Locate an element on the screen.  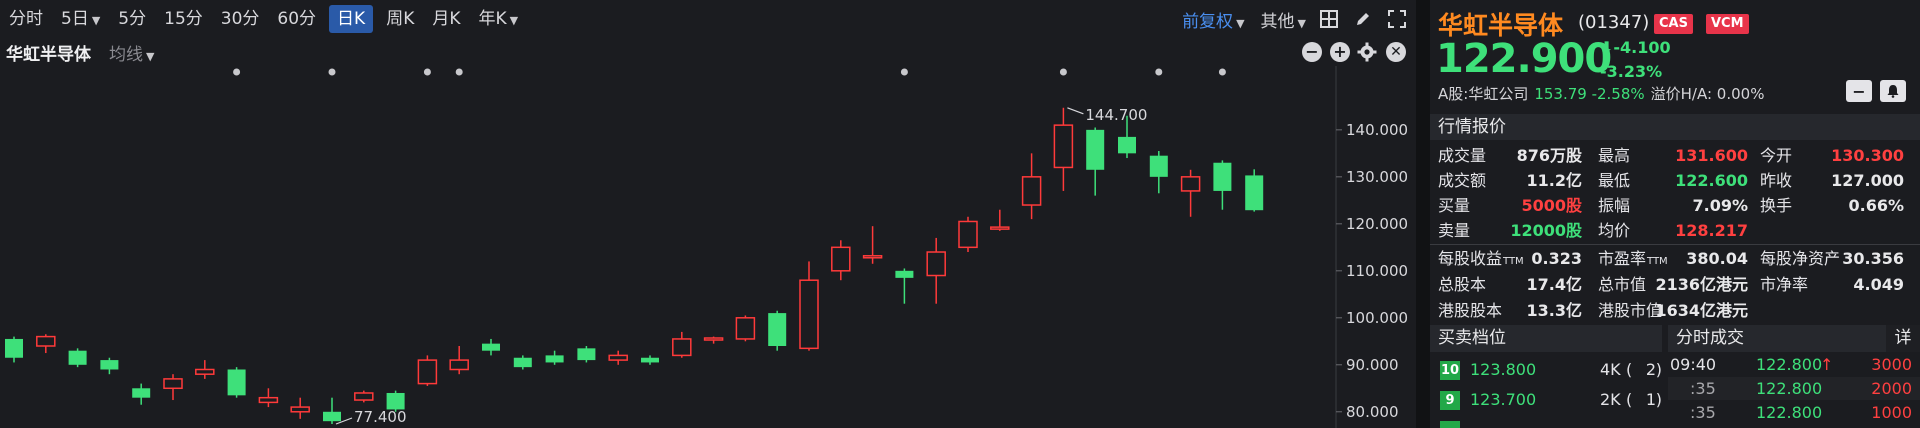
chart-stock-name: 华虹半导体 is located at coordinates (48, 54).